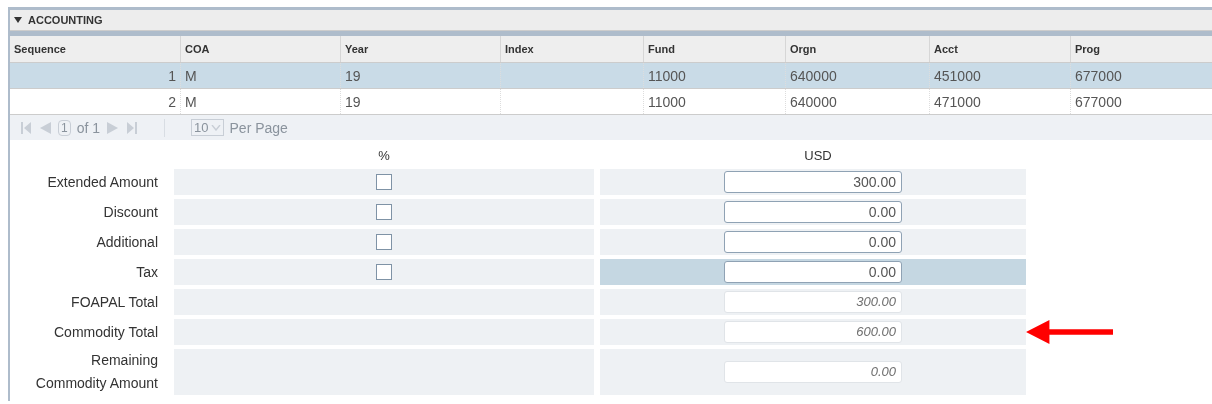 This screenshot has width=1212, height=404. Describe the element at coordinates (258, 127) in the screenshot. I see `per-page-label: Per Page` at that location.